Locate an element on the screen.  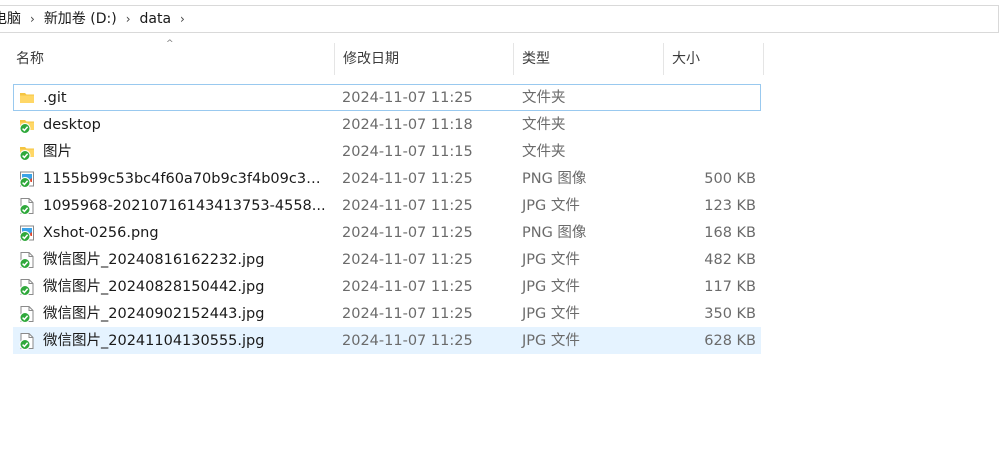
file-row: desktop 2024-11-07 11:18 文件夹 is located at coordinates (387, 124).